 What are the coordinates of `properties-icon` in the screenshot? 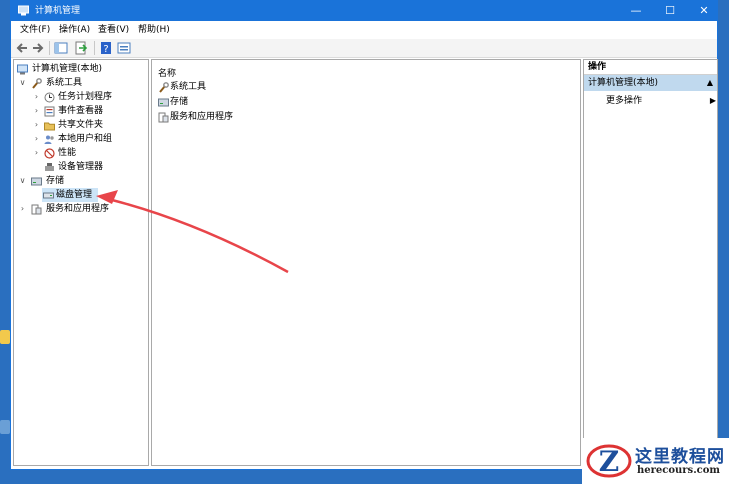 It's located at (124, 48).